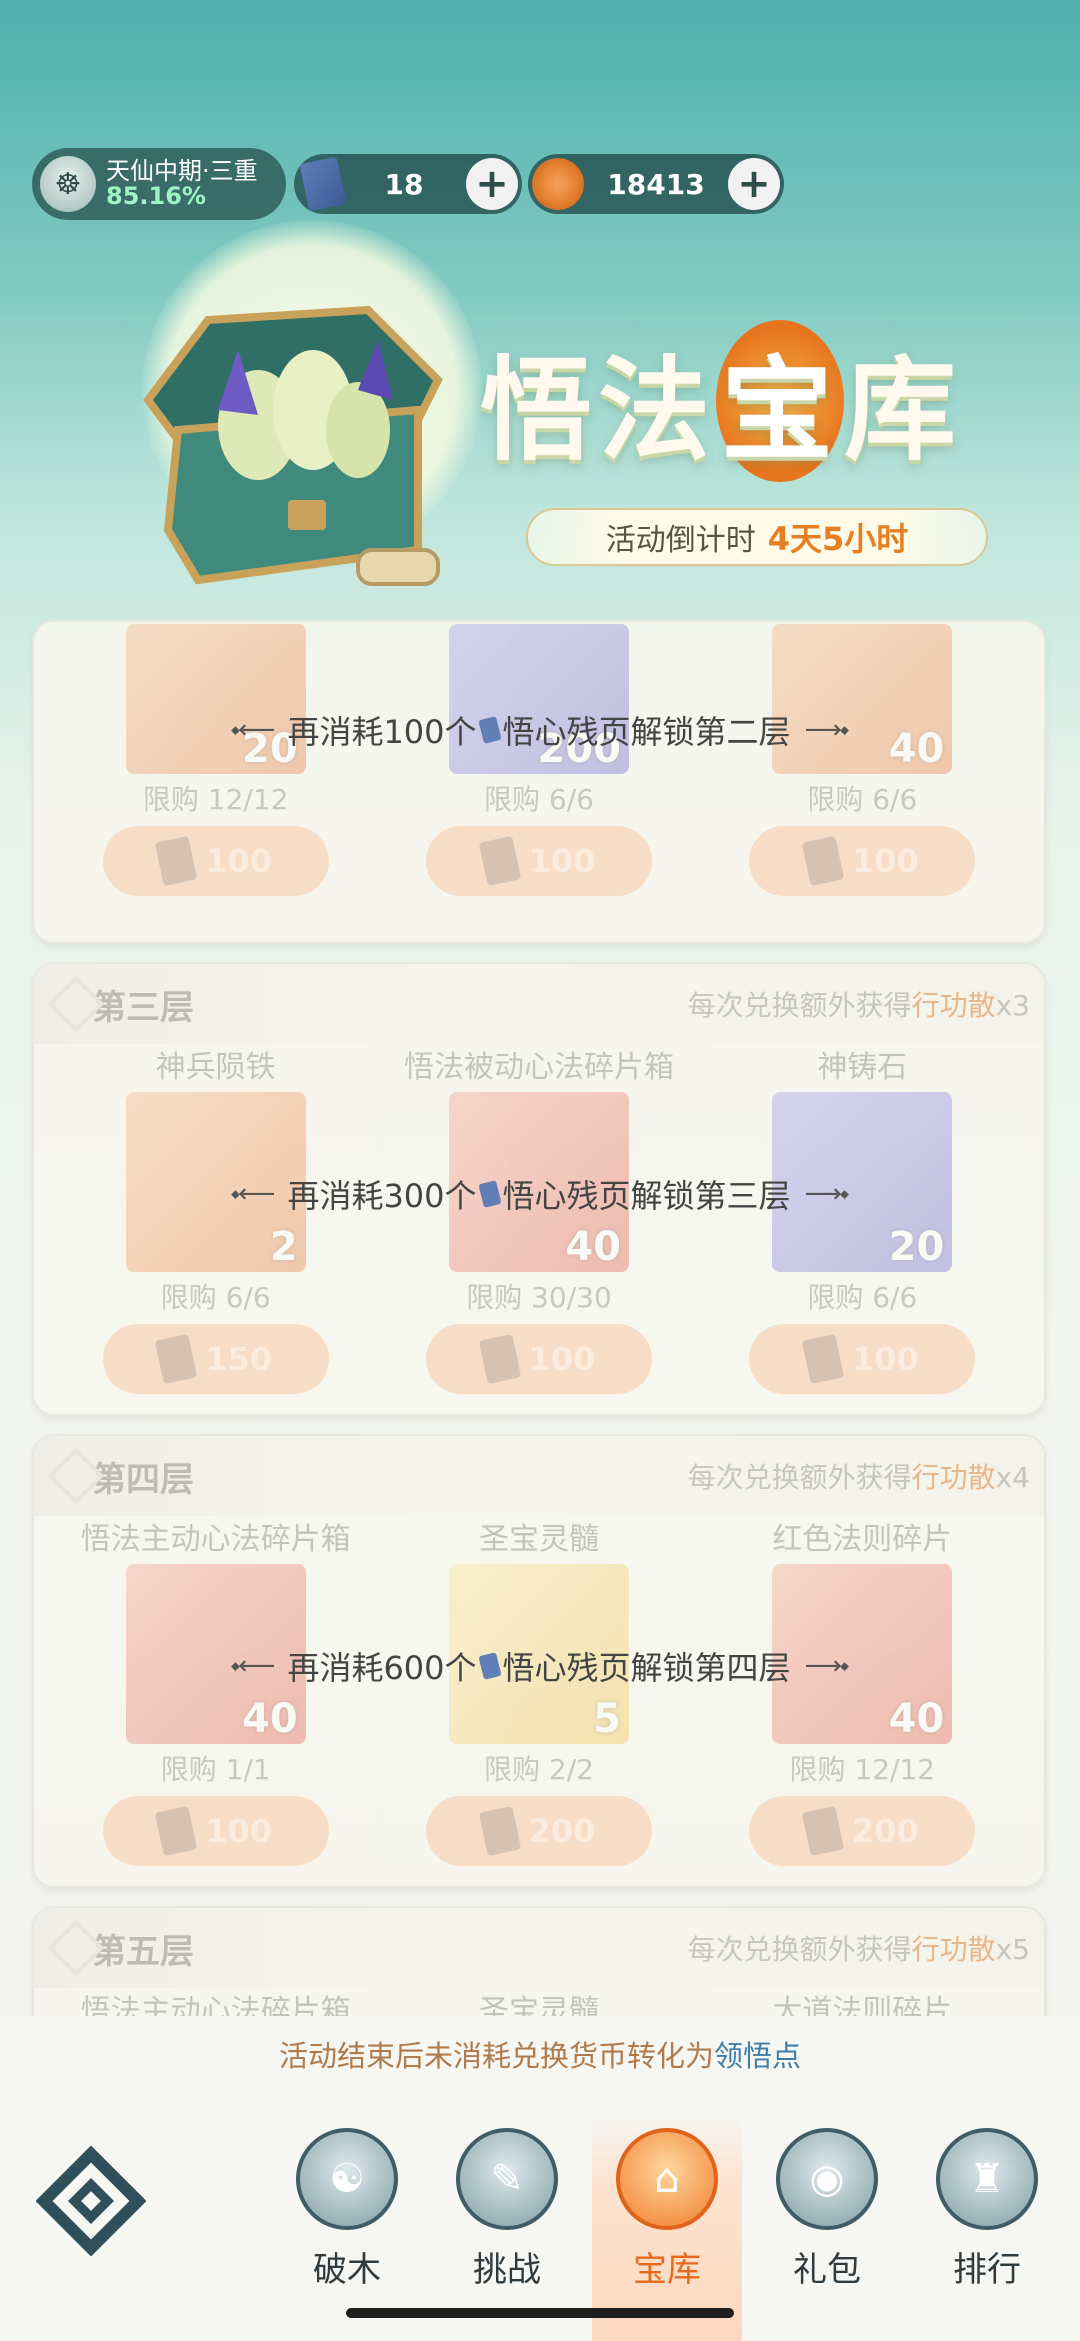  I want to click on game-logo-icon, so click(91, 2201).